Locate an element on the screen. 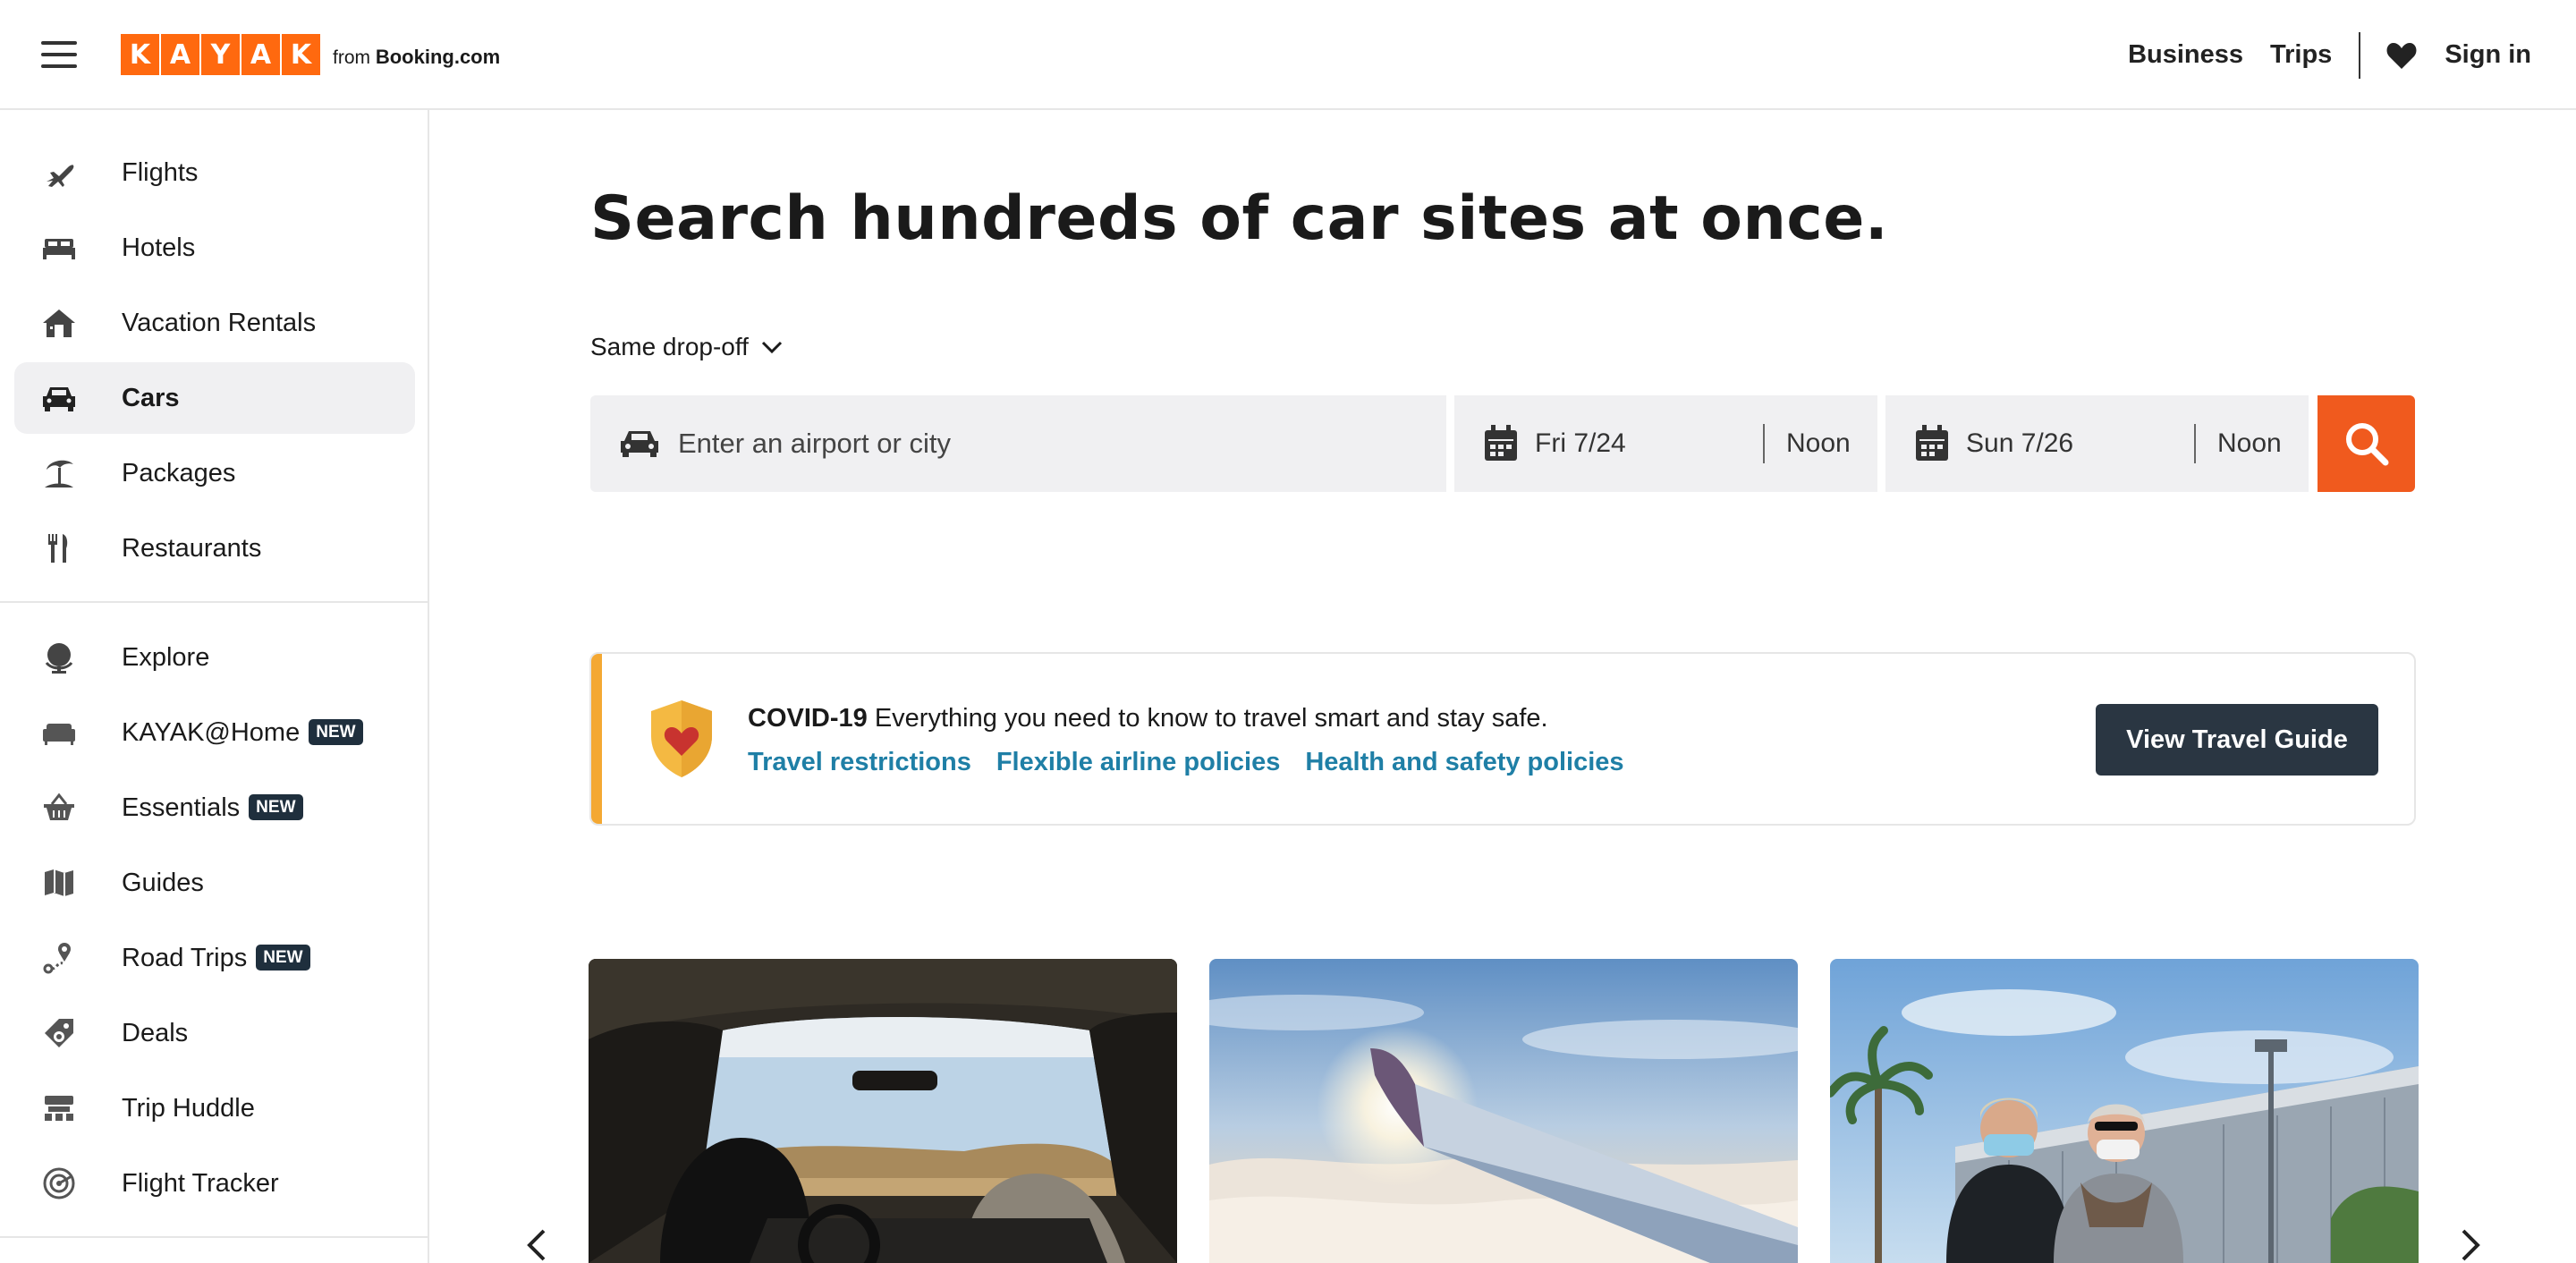 The height and width of the screenshot is (1263, 2576). health-safety-link: Health and safety policies is located at coordinates (1464, 762).